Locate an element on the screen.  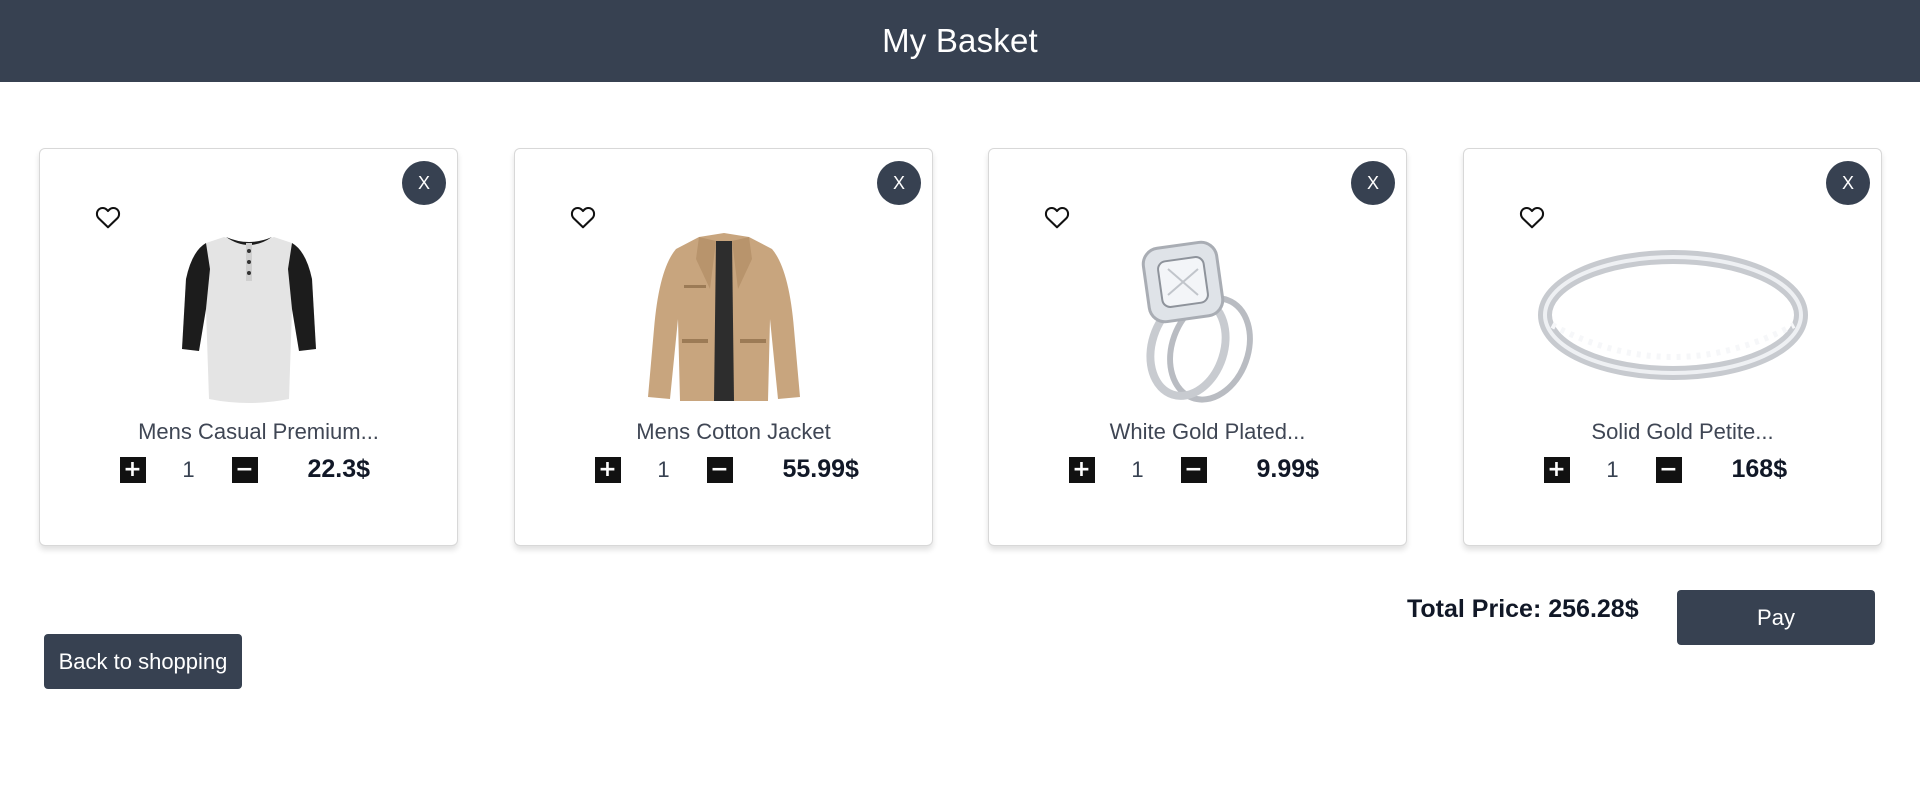
quantity-controls: + 1 − 55.99$ is located at coordinates (723, 469).